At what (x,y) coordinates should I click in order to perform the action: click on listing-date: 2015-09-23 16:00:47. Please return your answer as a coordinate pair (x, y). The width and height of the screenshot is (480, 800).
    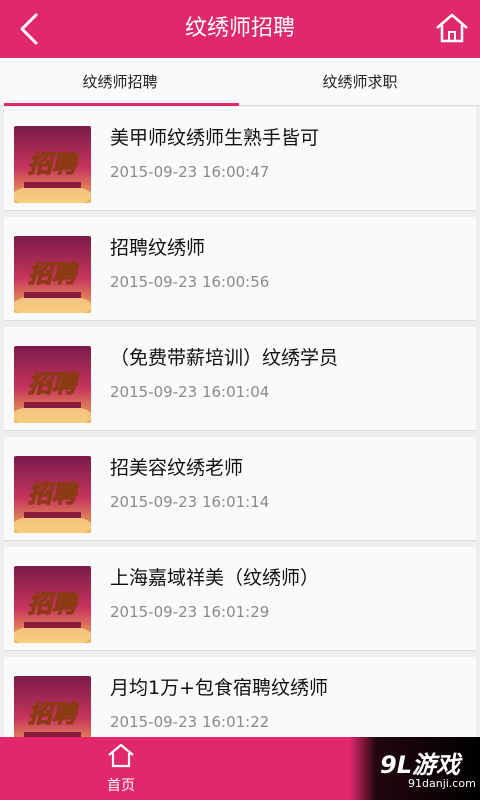
    Looking at the image, I should click on (190, 172).